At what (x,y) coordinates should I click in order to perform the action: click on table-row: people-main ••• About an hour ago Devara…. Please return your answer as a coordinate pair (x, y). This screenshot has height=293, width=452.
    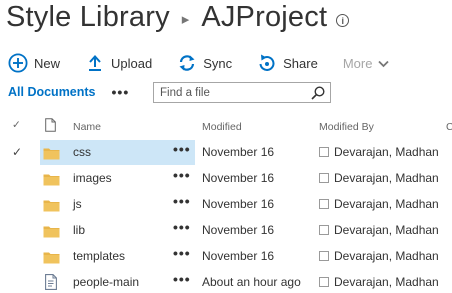
    Looking at the image, I should click on (226, 281).